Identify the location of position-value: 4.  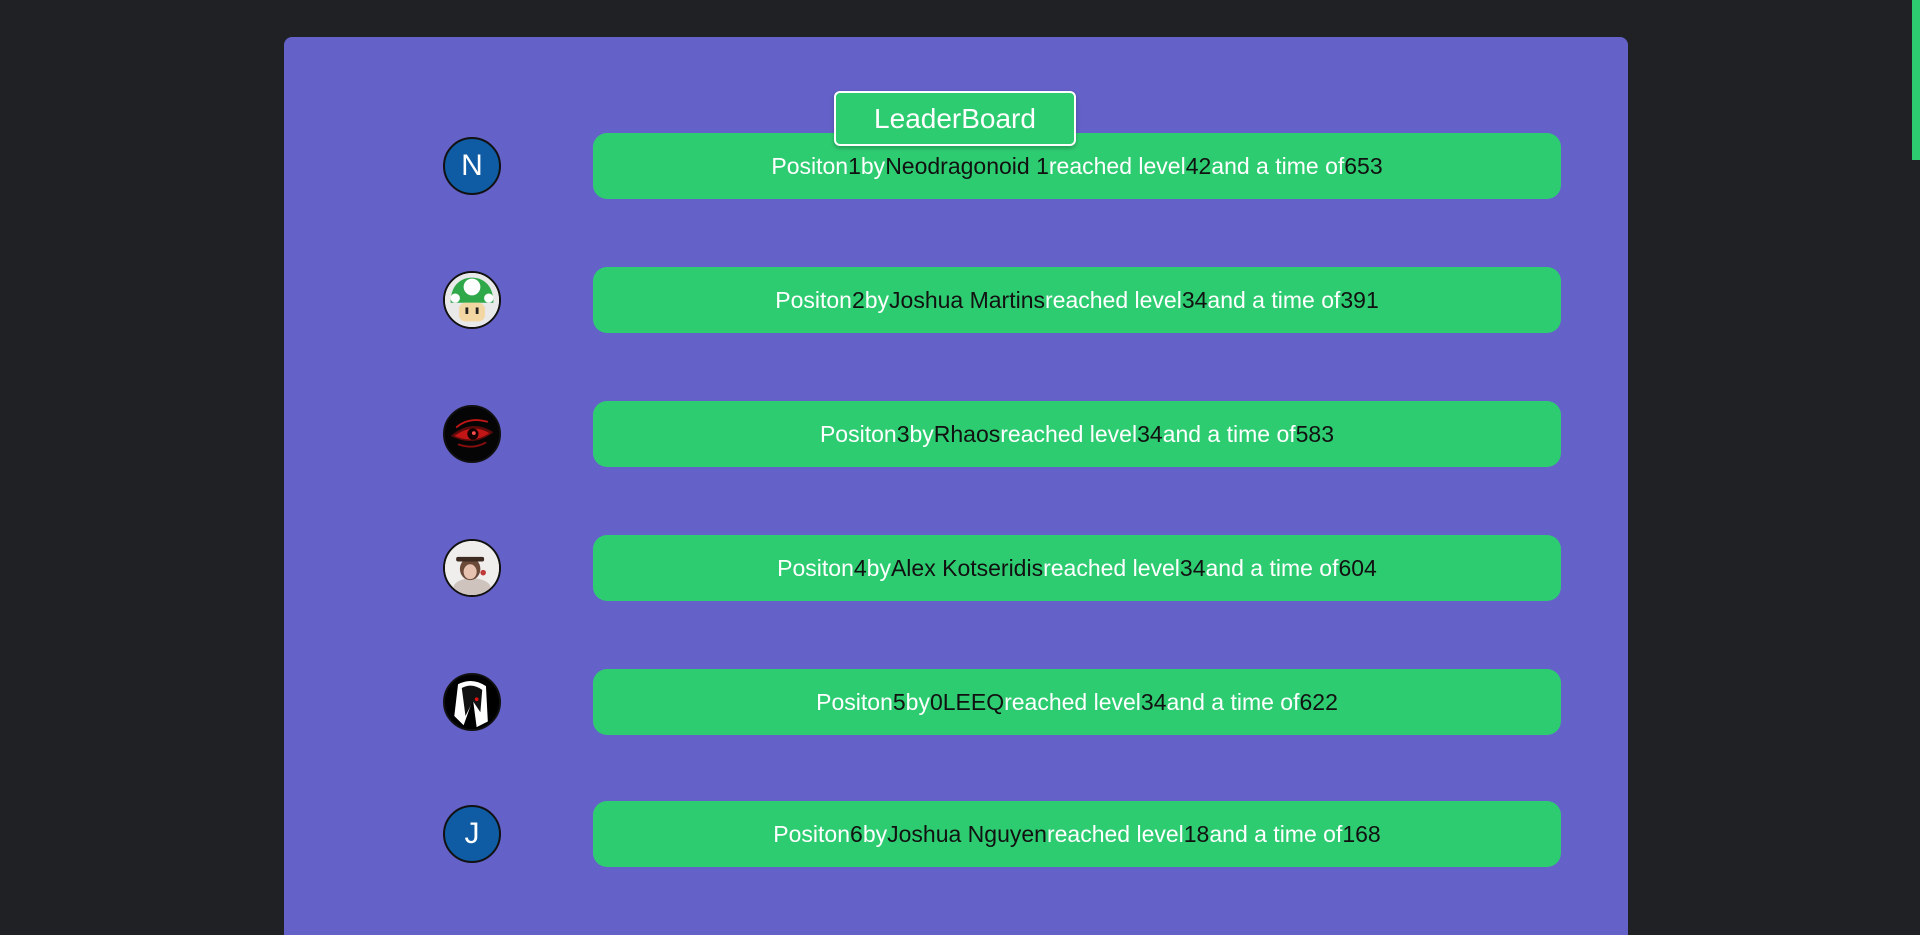
(860, 567).